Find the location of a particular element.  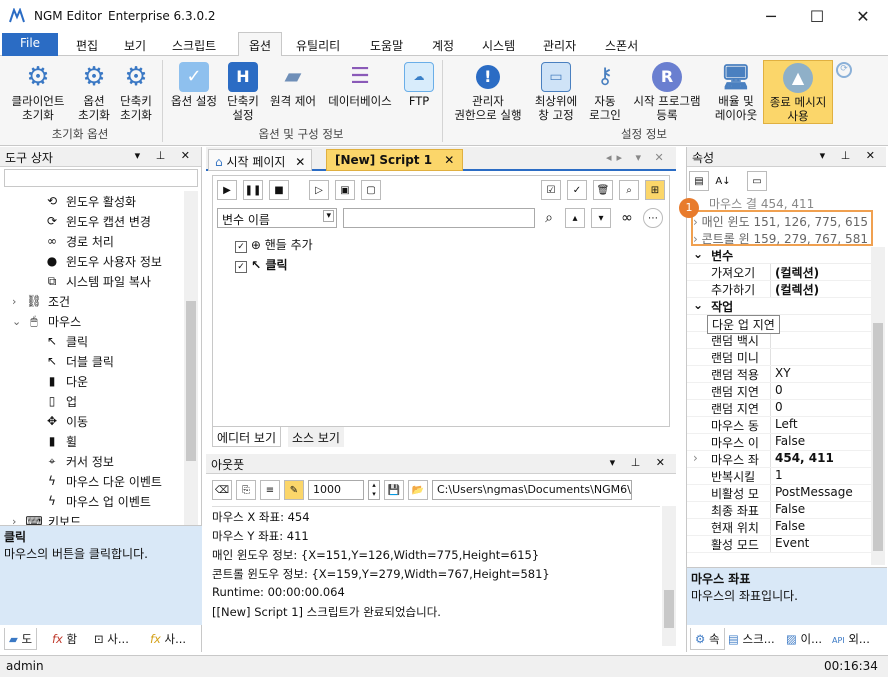

property-row: 최종 좌표 False is located at coordinates (779, 510).